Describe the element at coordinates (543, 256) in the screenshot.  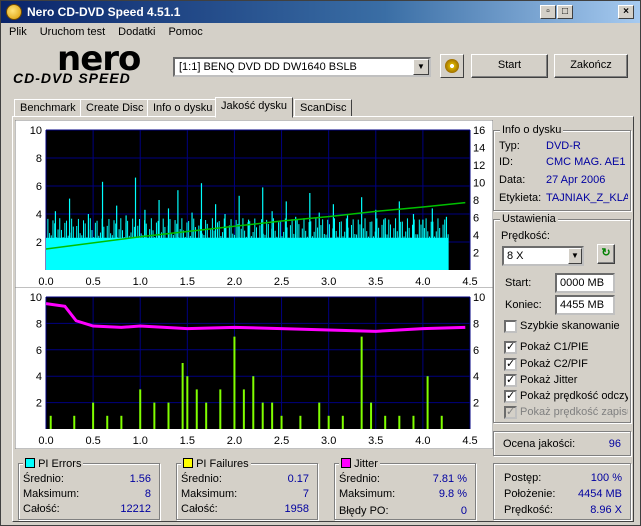
I see `speed-select: 8 X ▼` at that location.